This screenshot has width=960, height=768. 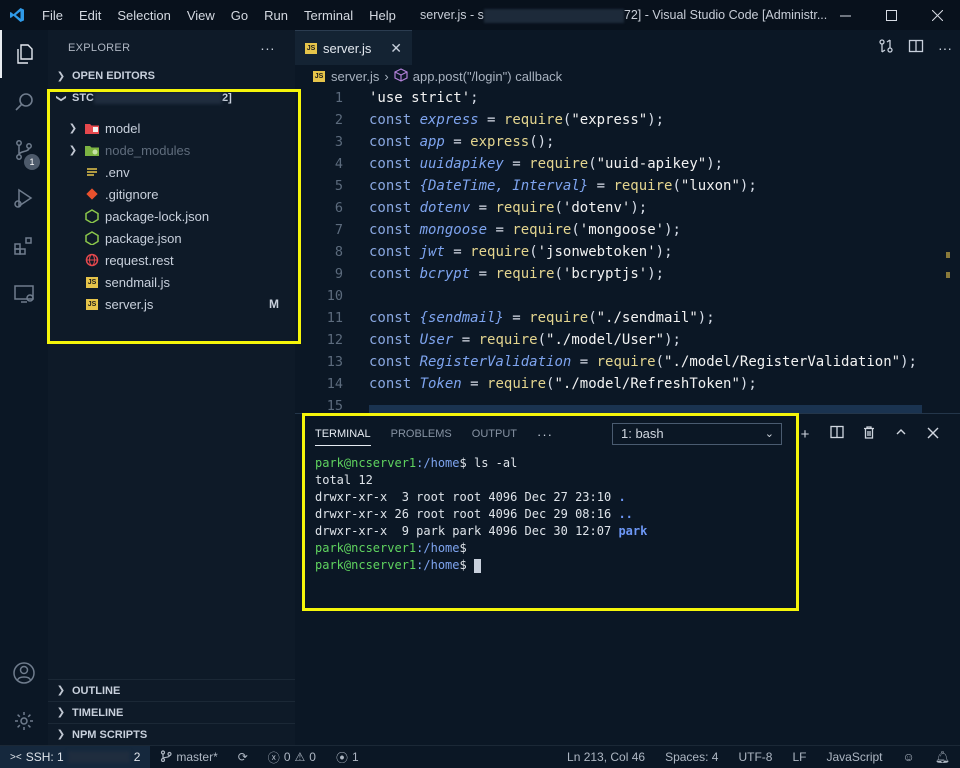 I want to click on code-line: 6 const dotenv = require('dotenv');, so click(x=627, y=208).